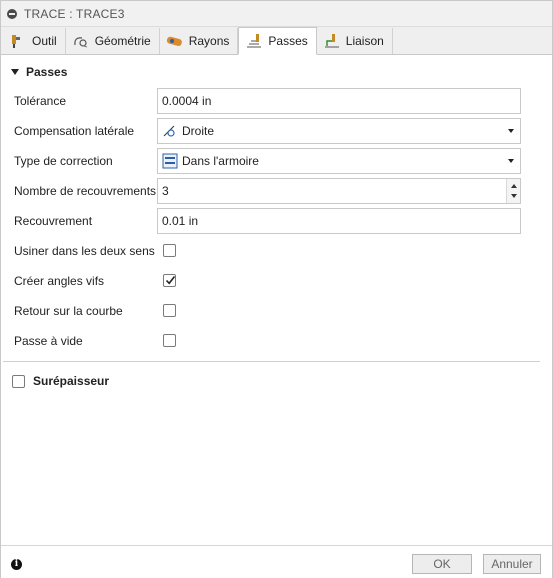 Image resolution: width=553 pixels, height=578 pixels. What do you see at coordinates (209, 41) in the screenshot?
I see `tab-label: Rayons` at bounding box center [209, 41].